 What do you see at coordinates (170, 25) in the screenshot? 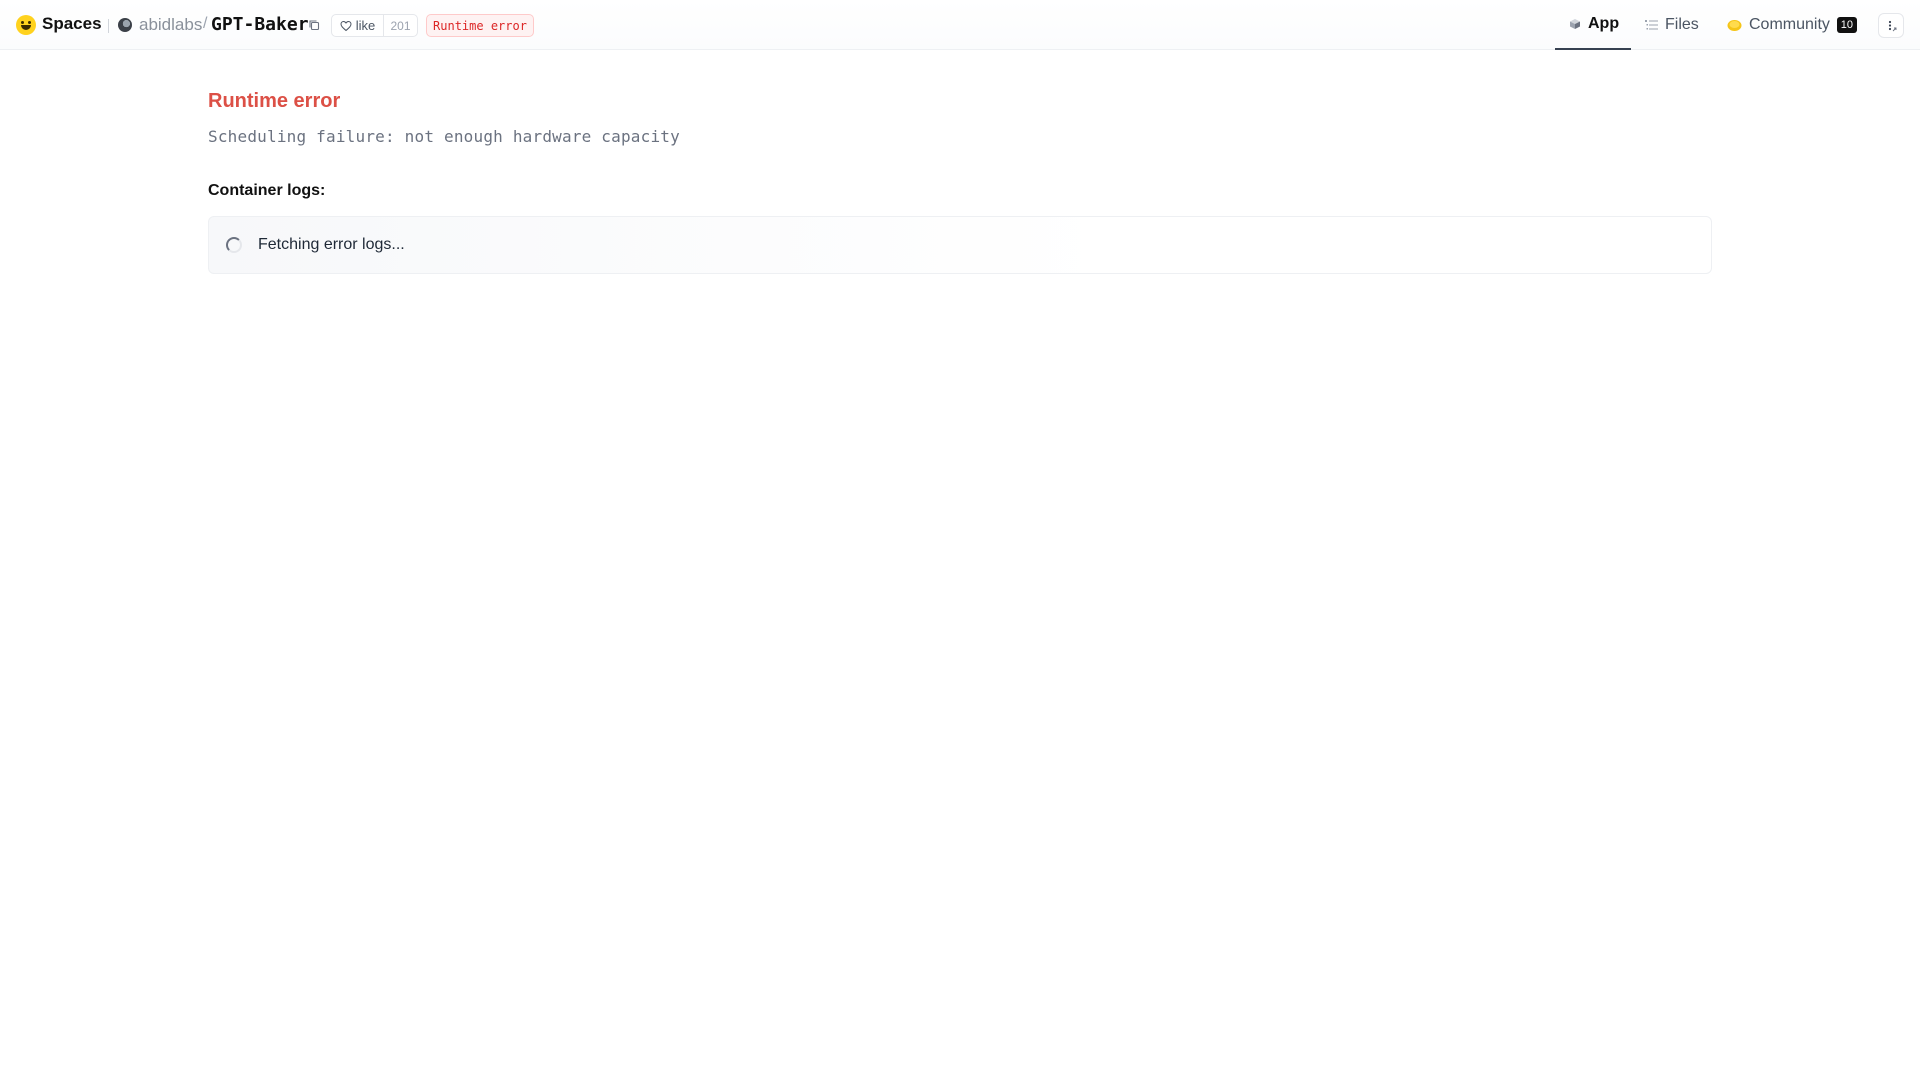
I see `owner-link: abidlabs` at bounding box center [170, 25].